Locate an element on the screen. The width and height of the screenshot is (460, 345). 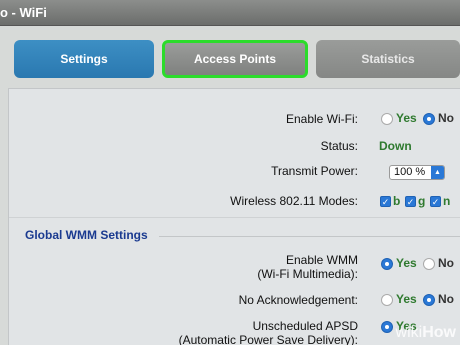
mode-g-label: g is located at coordinates (422, 201).